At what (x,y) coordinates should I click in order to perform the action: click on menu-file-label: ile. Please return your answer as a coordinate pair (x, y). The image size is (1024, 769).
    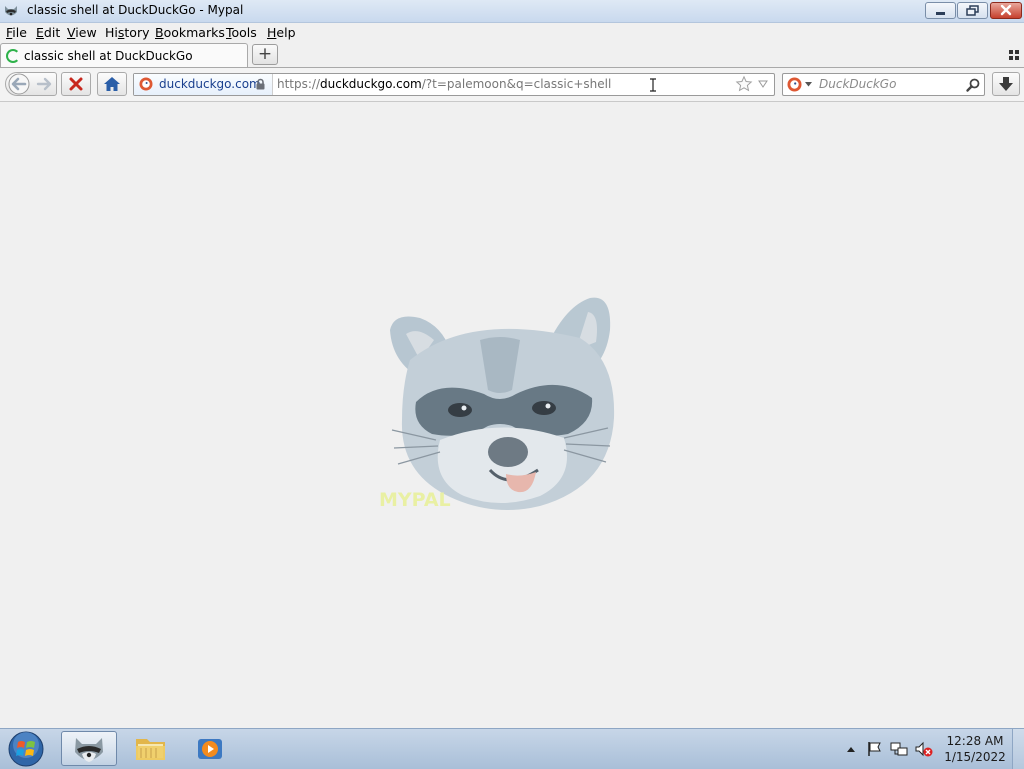
    Looking at the image, I should click on (19, 32).